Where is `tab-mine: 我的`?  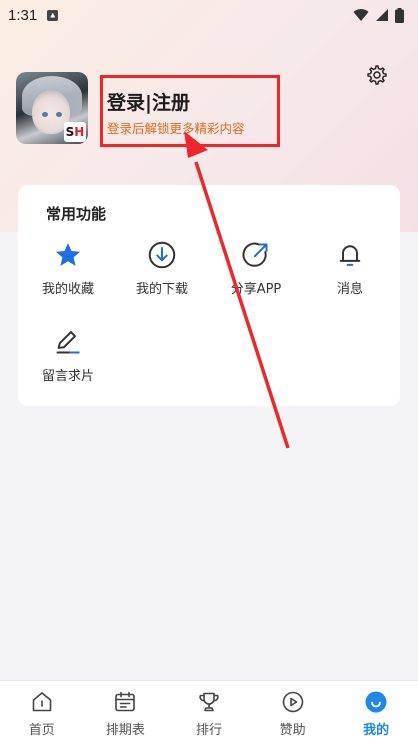
tab-mine: 我的 is located at coordinates (376, 712).